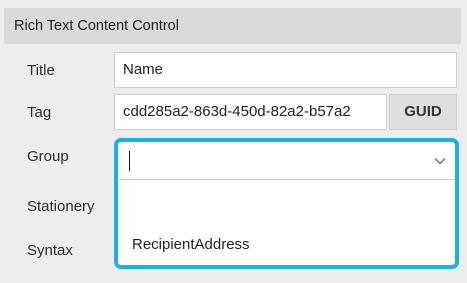 The image size is (467, 283). I want to click on chevron-down-icon, so click(440, 161).